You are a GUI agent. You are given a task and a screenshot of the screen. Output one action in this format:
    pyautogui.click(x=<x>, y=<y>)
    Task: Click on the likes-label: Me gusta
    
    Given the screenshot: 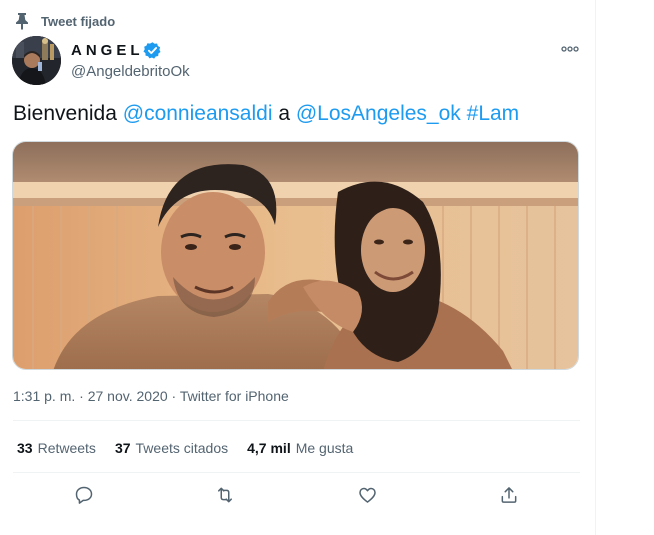 What is the action you would take?
    pyautogui.click(x=324, y=448)
    